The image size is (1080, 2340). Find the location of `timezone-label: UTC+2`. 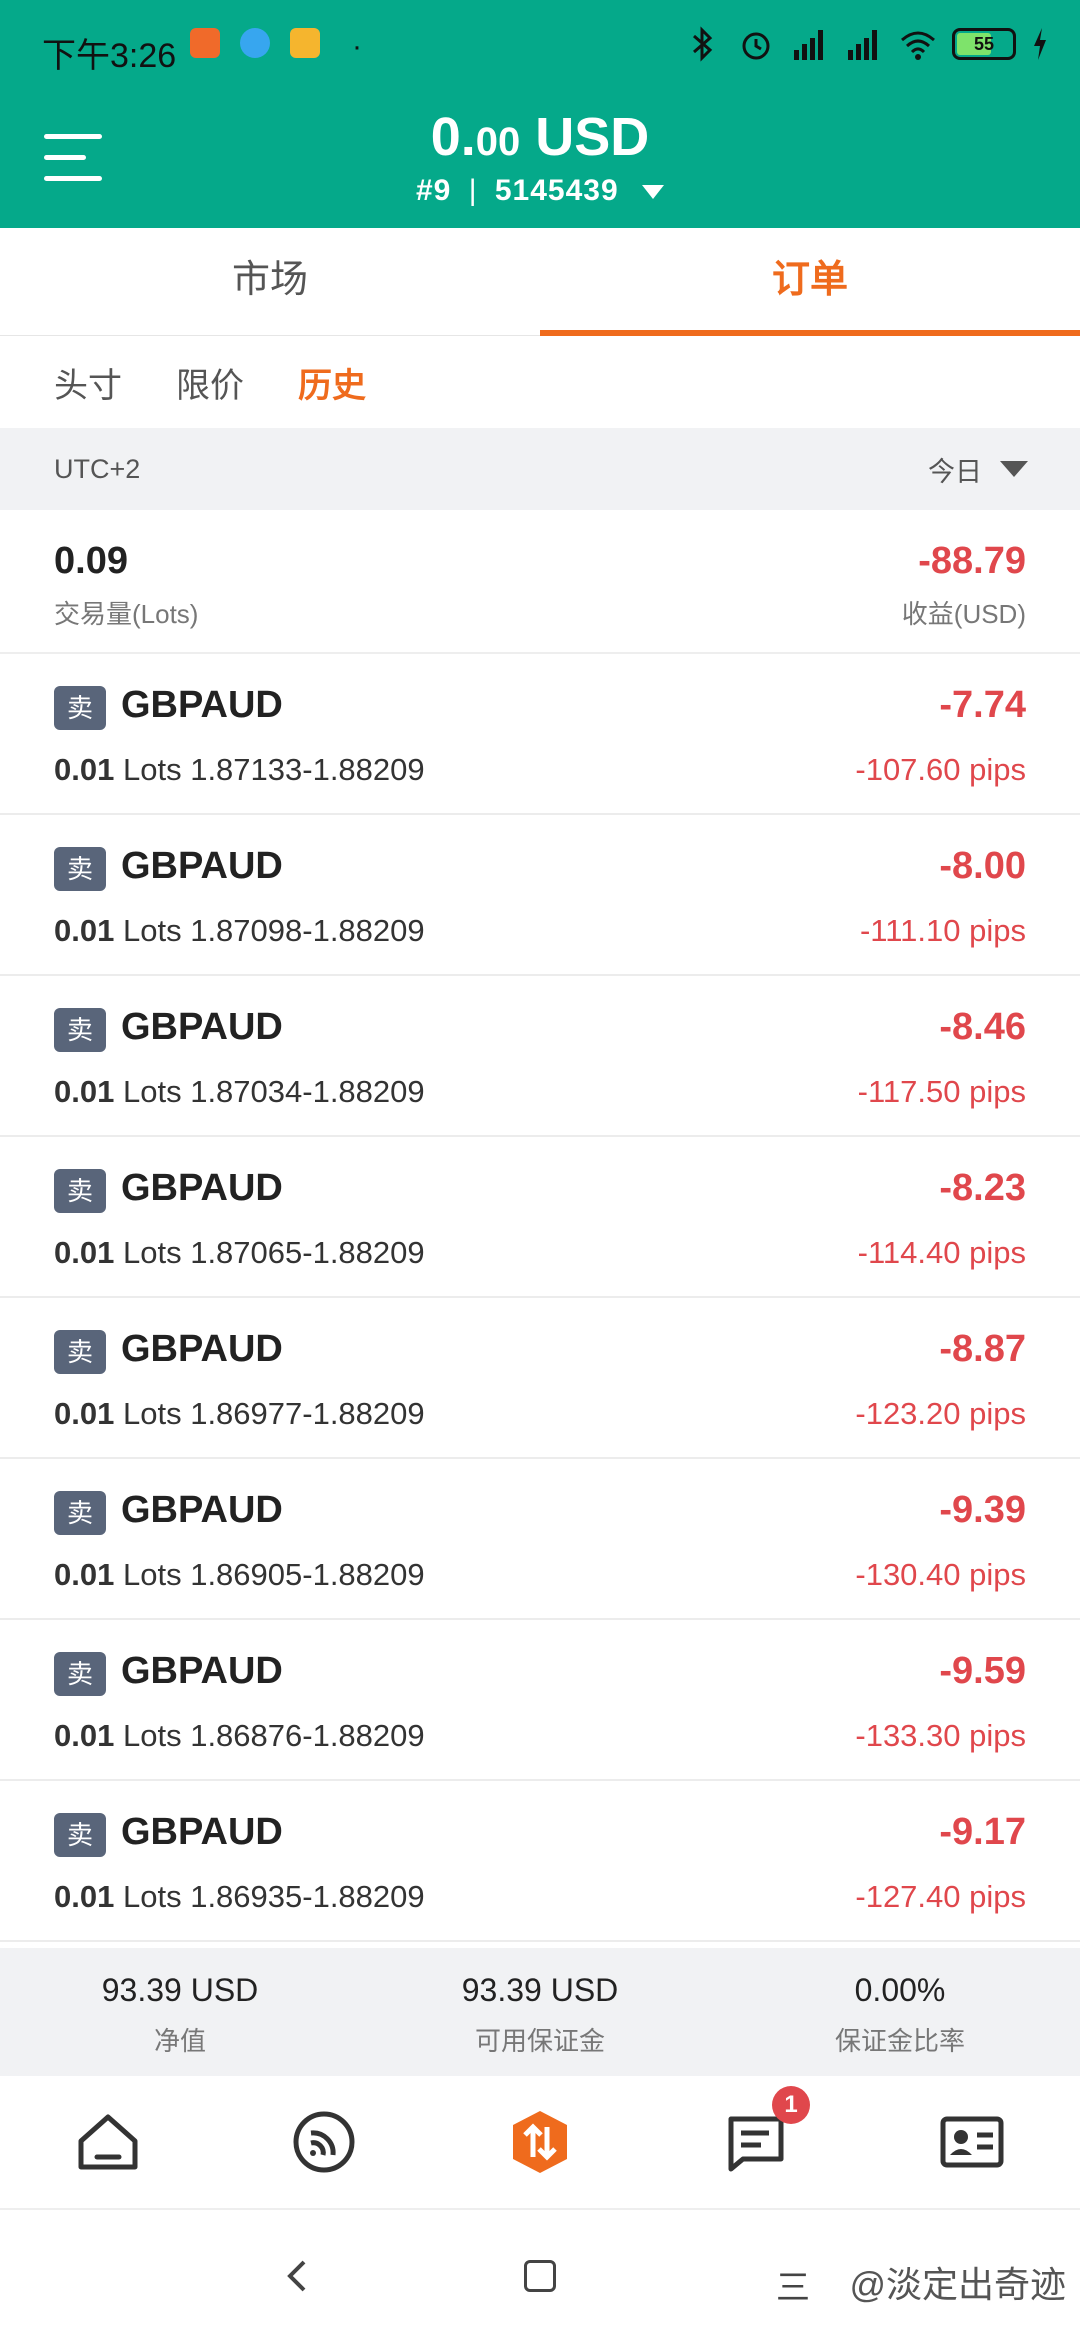

timezone-label: UTC+2 is located at coordinates (97, 468).